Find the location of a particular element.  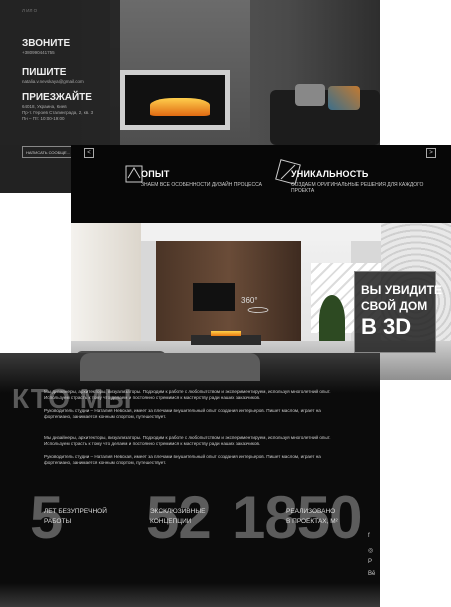

write-email: natalia.v.nevskaya@gmail.com is located at coordinates (53, 81).